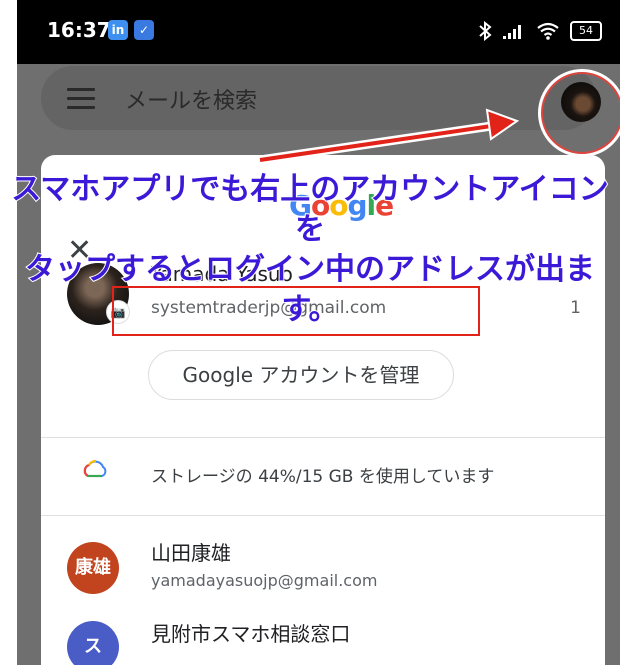 This screenshot has height=665, width=620. What do you see at coordinates (144, 30) in the screenshot?
I see `notification-app-icon-2: ✓` at bounding box center [144, 30].